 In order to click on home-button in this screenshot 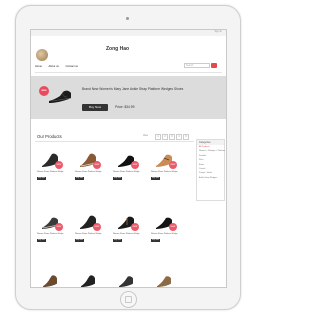, I will do `click(128, 299)`.